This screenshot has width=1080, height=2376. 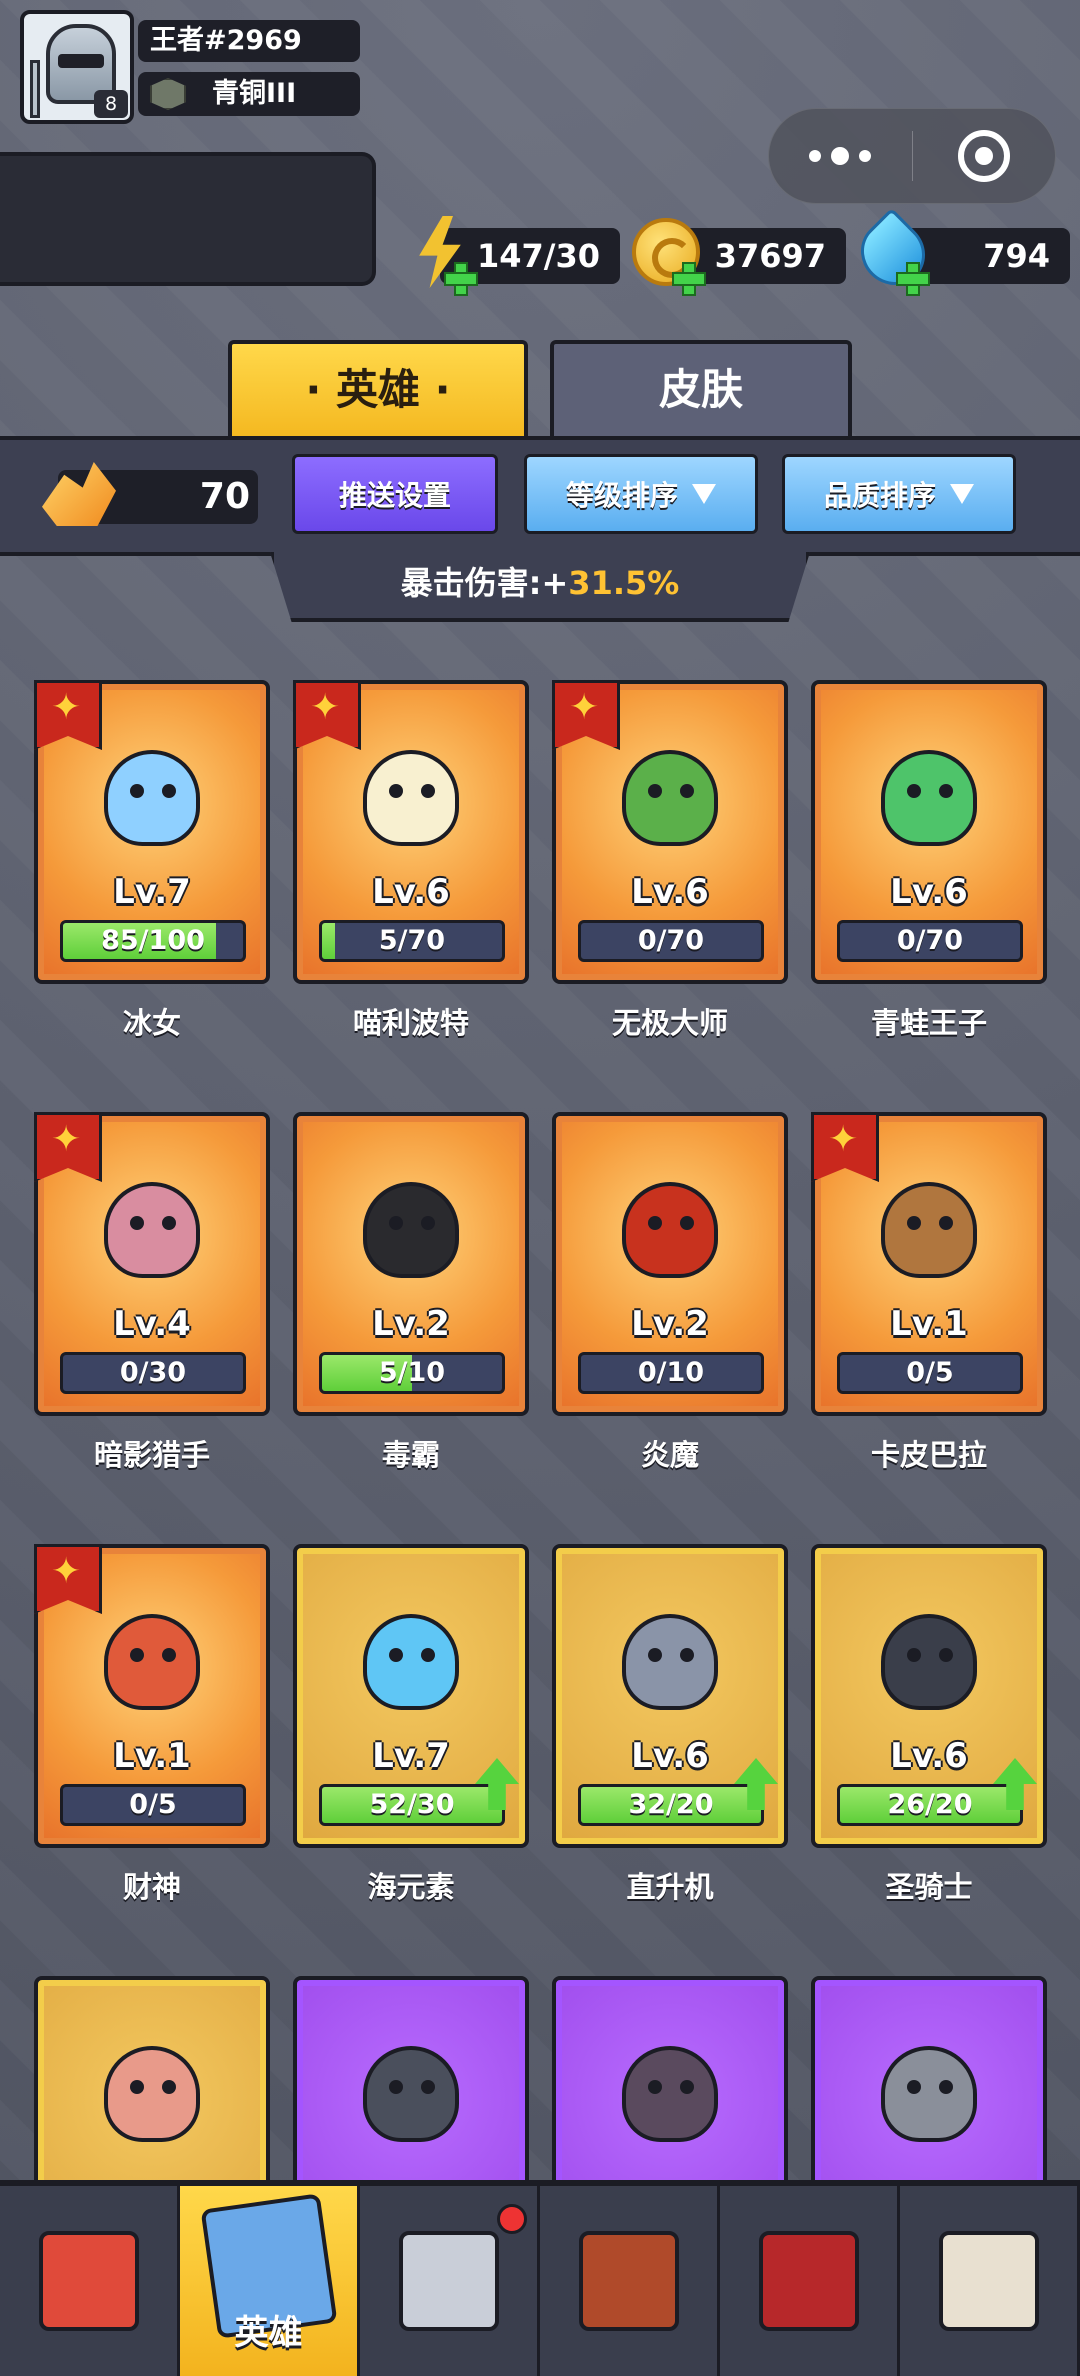 What do you see at coordinates (928, 1455) in the screenshot?
I see `hero-name: 卡皮巴拉` at bounding box center [928, 1455].